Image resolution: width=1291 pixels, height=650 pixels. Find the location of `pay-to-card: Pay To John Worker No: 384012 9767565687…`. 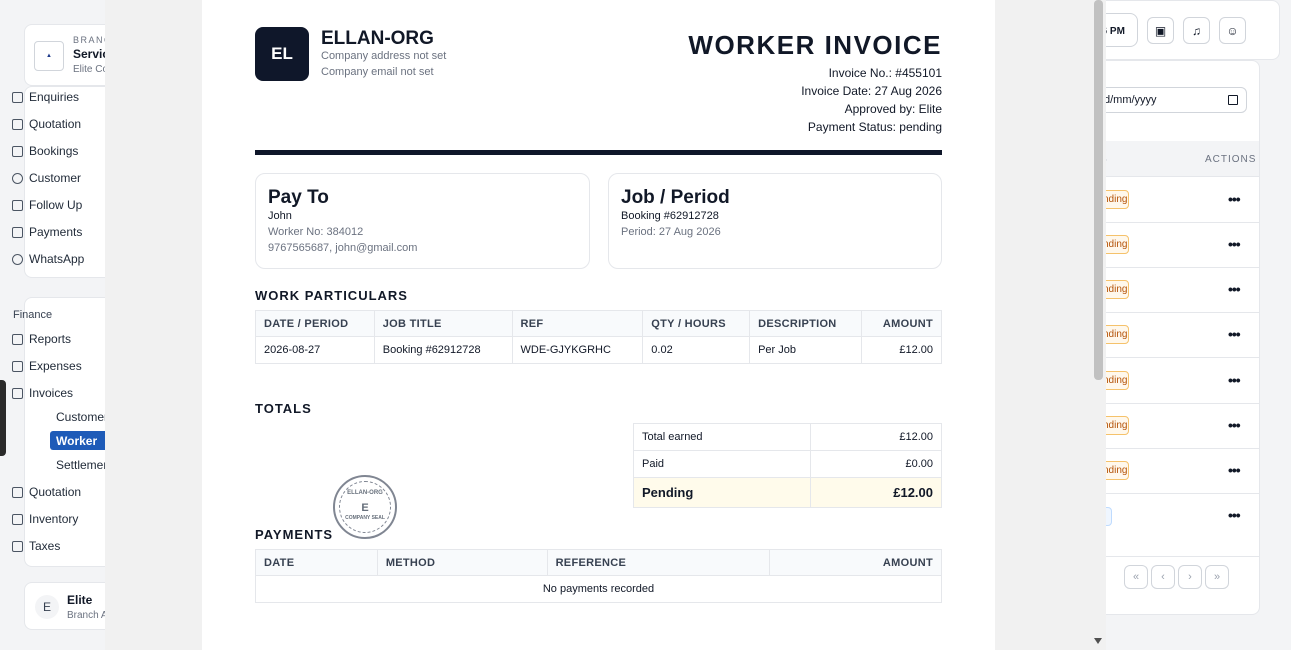

pay-to-card: Pay To John Worker No: 384012 9767565687… is located at coordinates (422, 221).